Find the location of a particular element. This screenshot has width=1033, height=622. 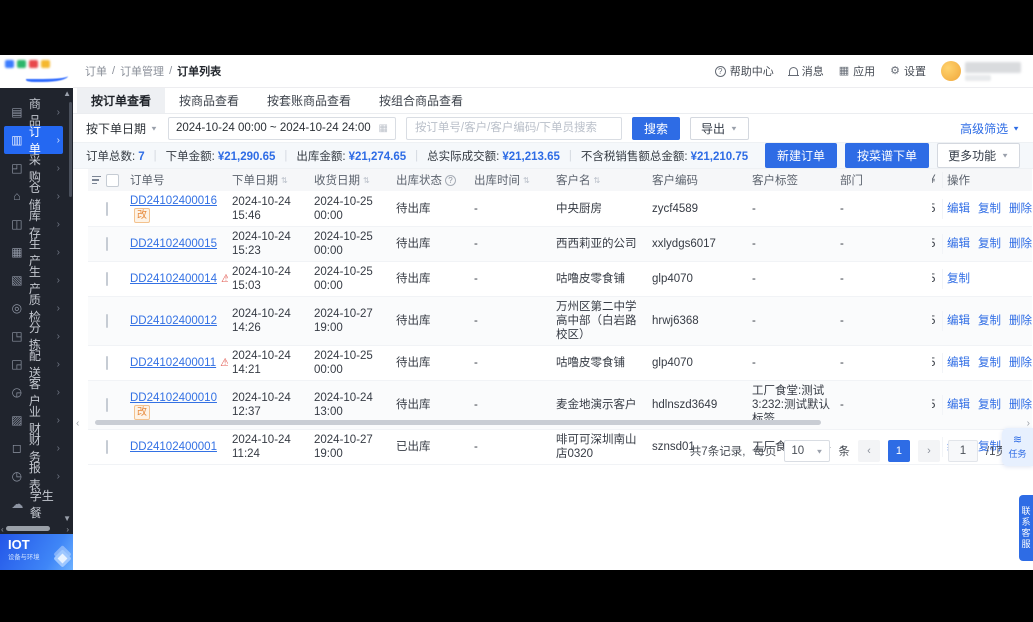

column-header-status: 出库状态? is located at coordinates (431, 180).